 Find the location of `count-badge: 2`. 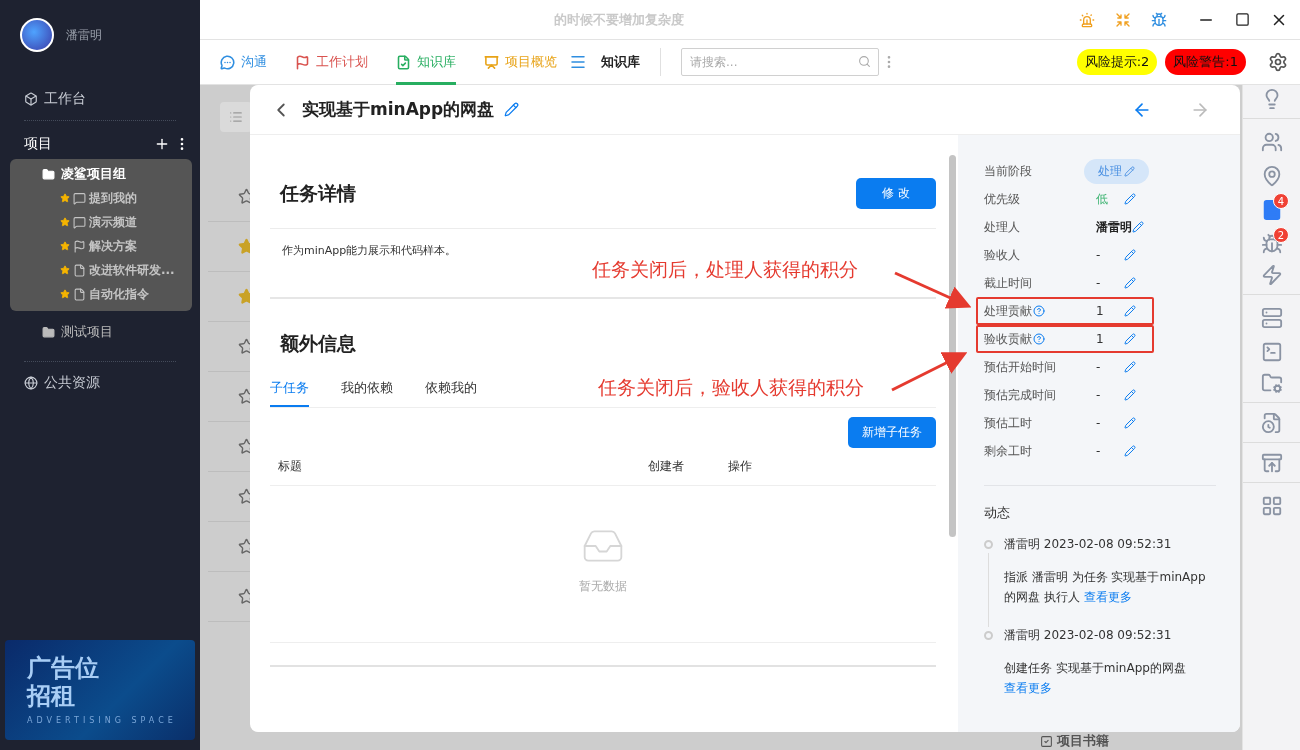

count-badge: 2 is located at coordinates (1281, 235).